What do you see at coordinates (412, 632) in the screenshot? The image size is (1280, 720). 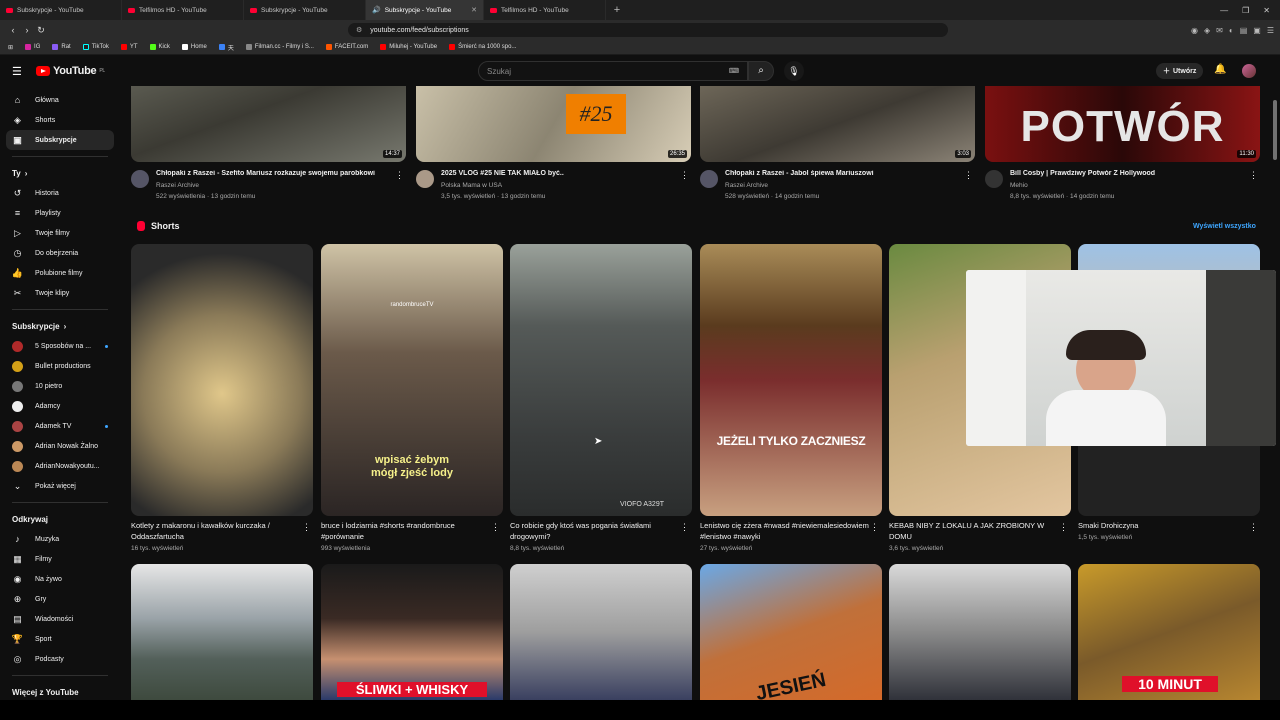 I see `short-thumbnail: ŚLIWKI + WHISKY` at bounding box center [412, 632].